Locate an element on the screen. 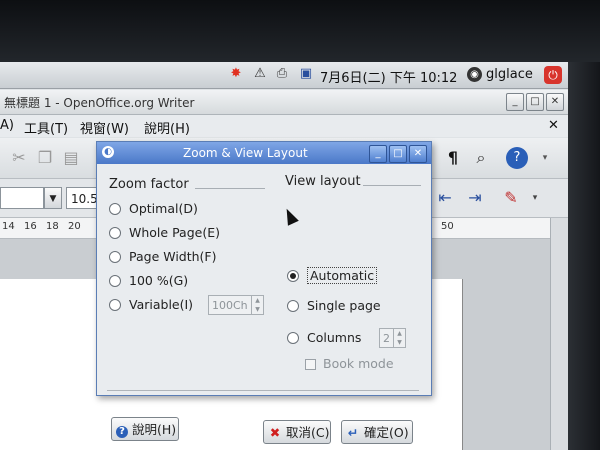  window-title: 無標題 1 - OpenOffice.org Writer is located at coordinates (99, 103).